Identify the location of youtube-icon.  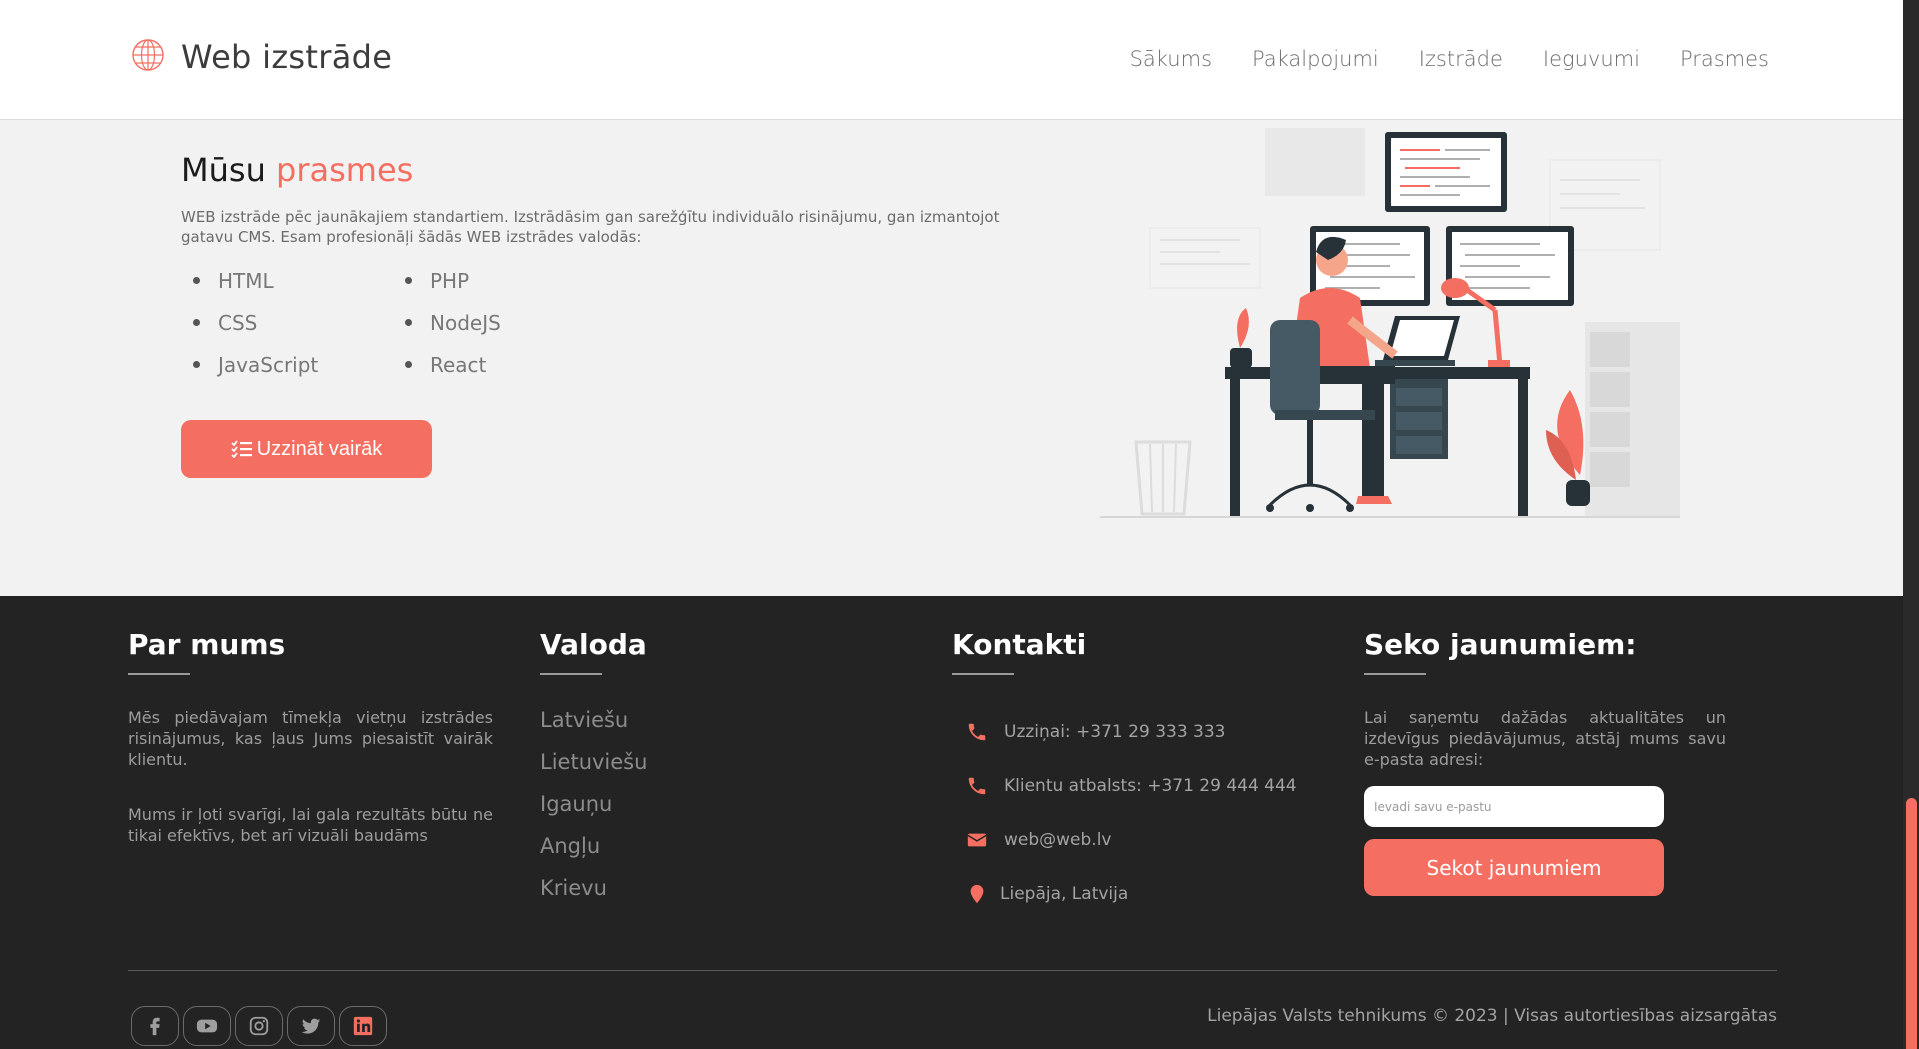
(207, 1026).